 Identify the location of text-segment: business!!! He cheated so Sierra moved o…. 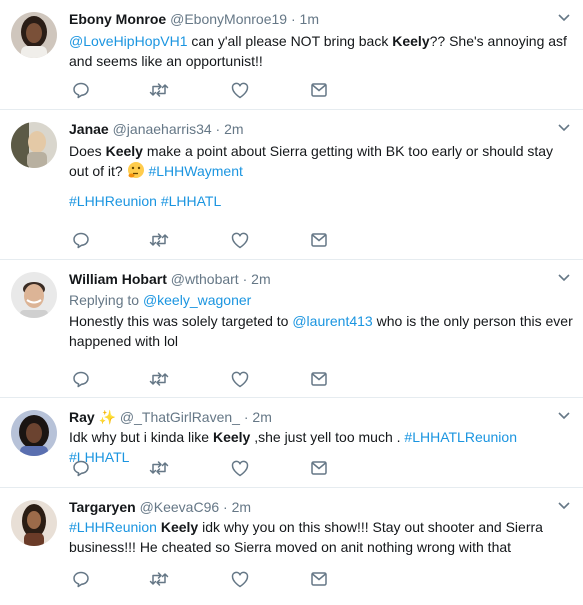
(290, 547).